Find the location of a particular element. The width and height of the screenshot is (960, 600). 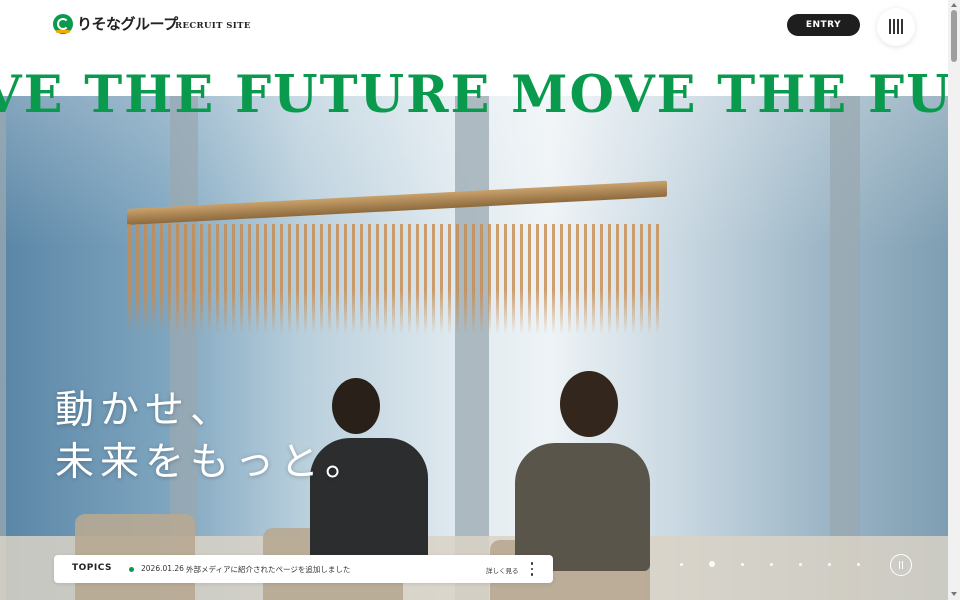

menu-button is located at coordinates (896, 27).